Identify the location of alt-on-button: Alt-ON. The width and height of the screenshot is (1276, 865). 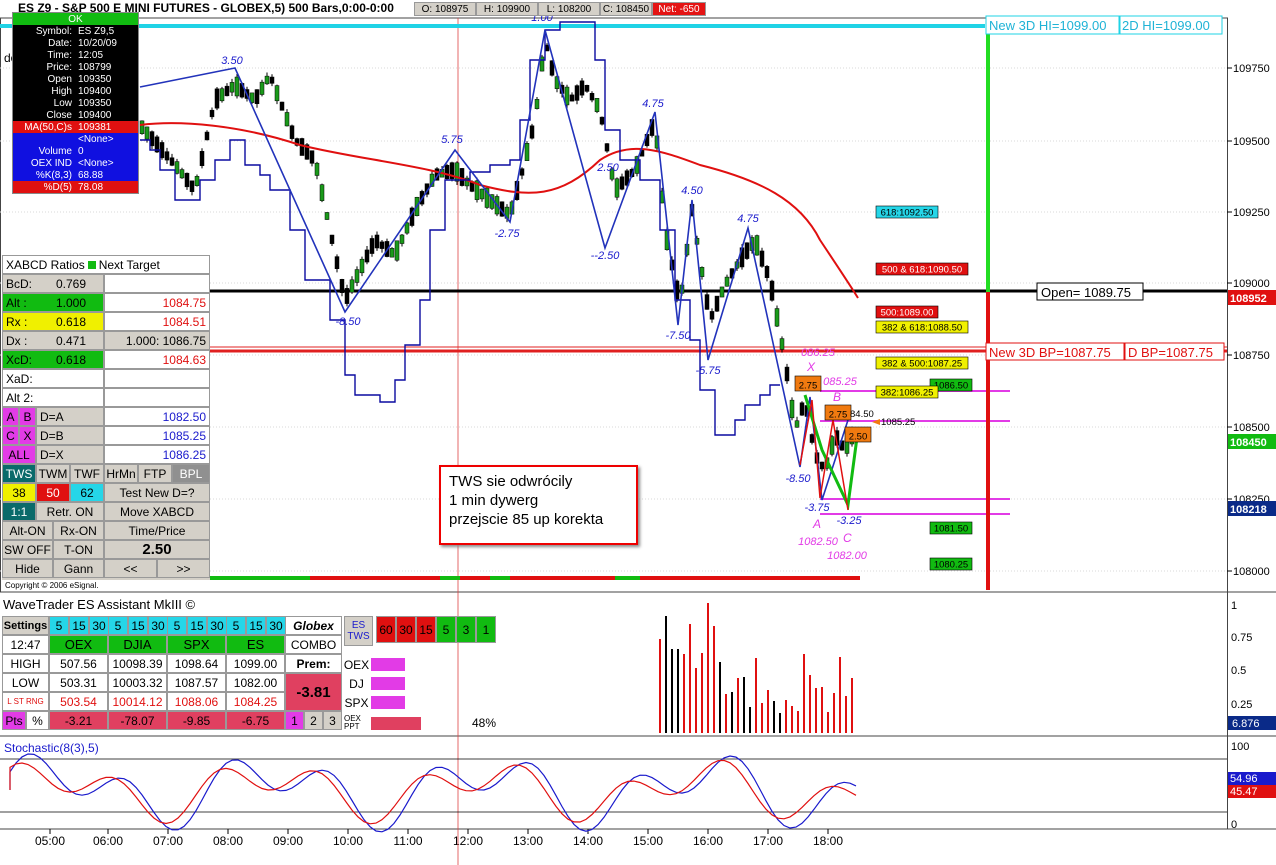
(27, 530).